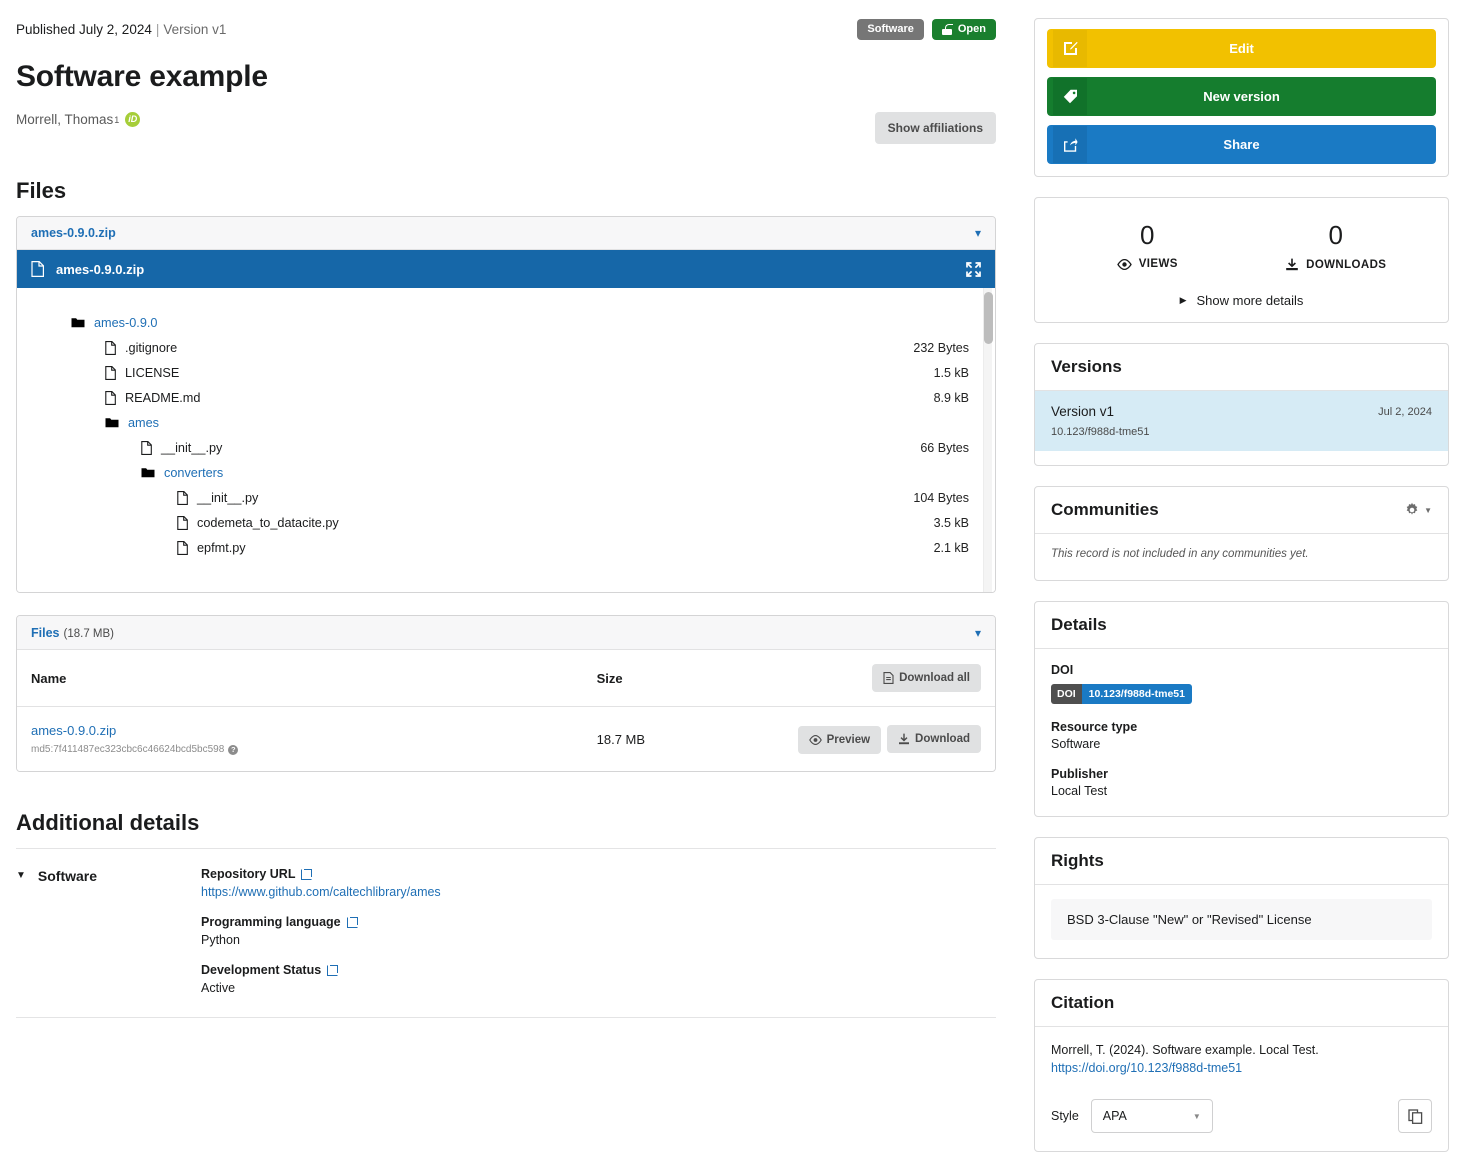 The image size is (1471, 1152). Describe the element at coordinates (951, 397) in the screenshot. I see `tree-item-size: 8.9 kB` at that location.